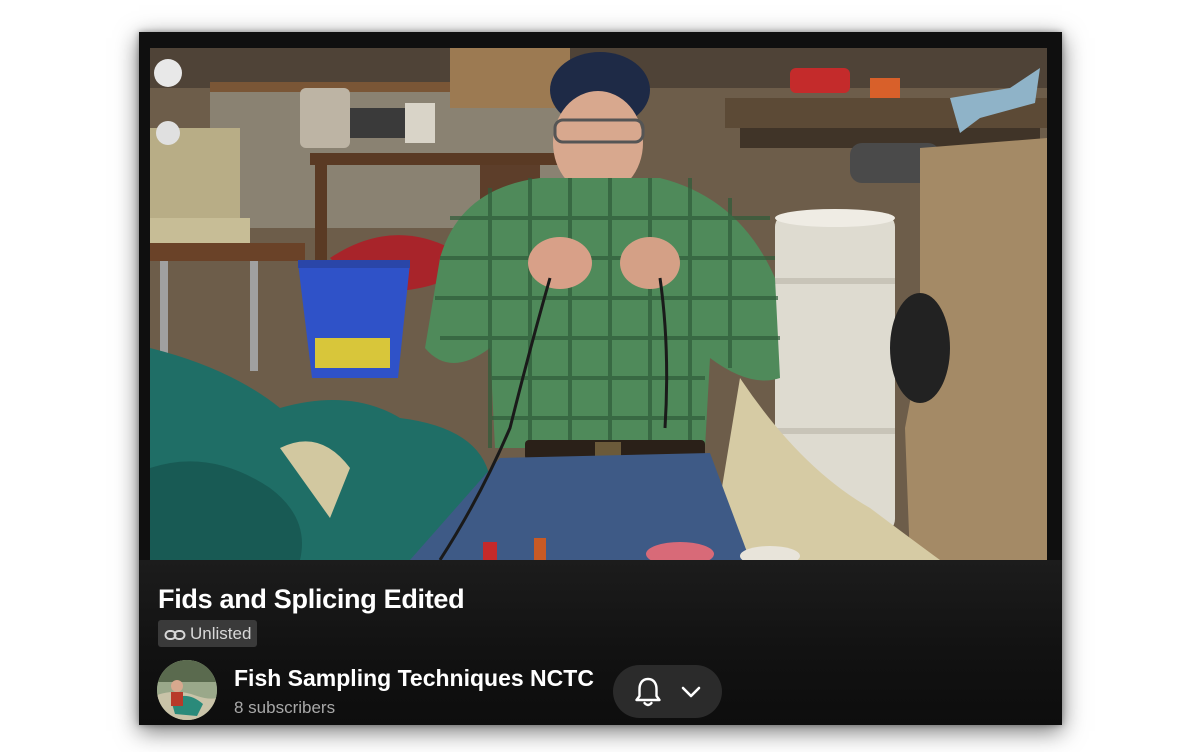 The image size is (1200, 752). I want to click on channel-name: Fish Sampling Techniques NCTC, so click(414, 678).